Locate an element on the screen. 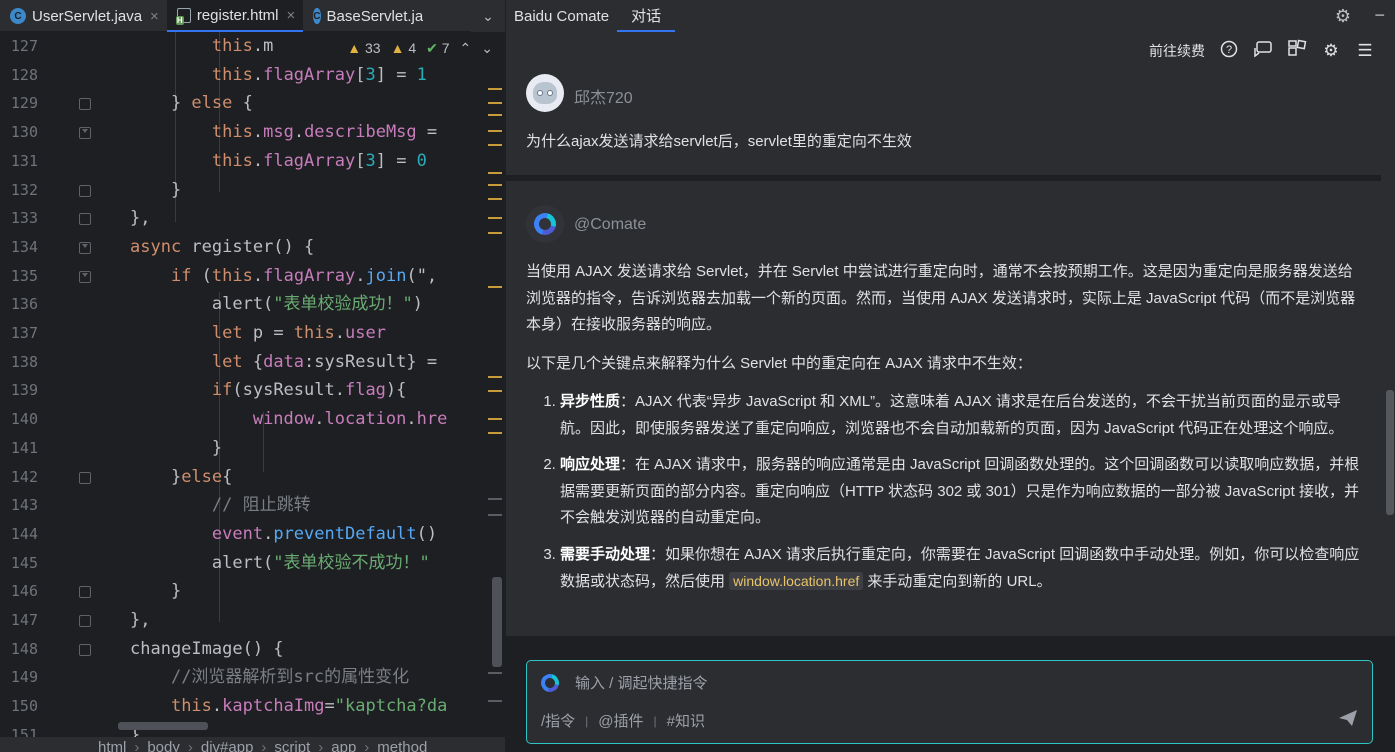 This screenshot has height=752, width=1395. code-line: window.location.hre is located at coordinates (289, 419).